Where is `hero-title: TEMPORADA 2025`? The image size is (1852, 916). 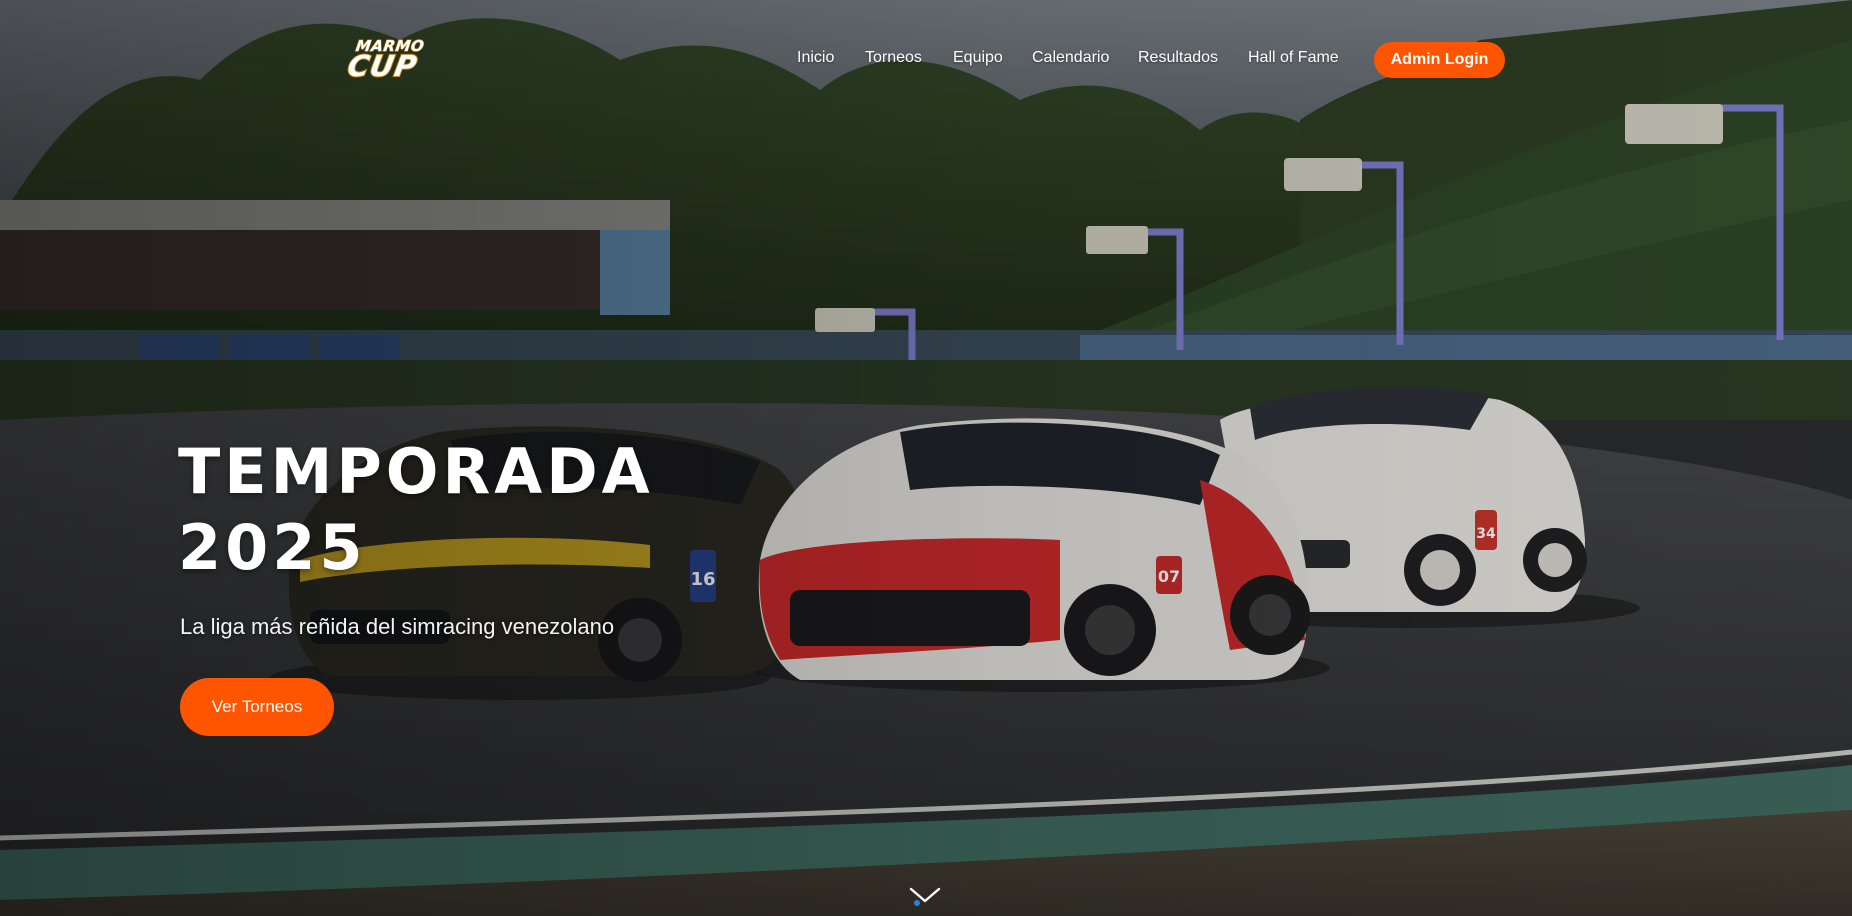
hero-title: TEMPORADA 2025 is located at coordinates (416, 510).